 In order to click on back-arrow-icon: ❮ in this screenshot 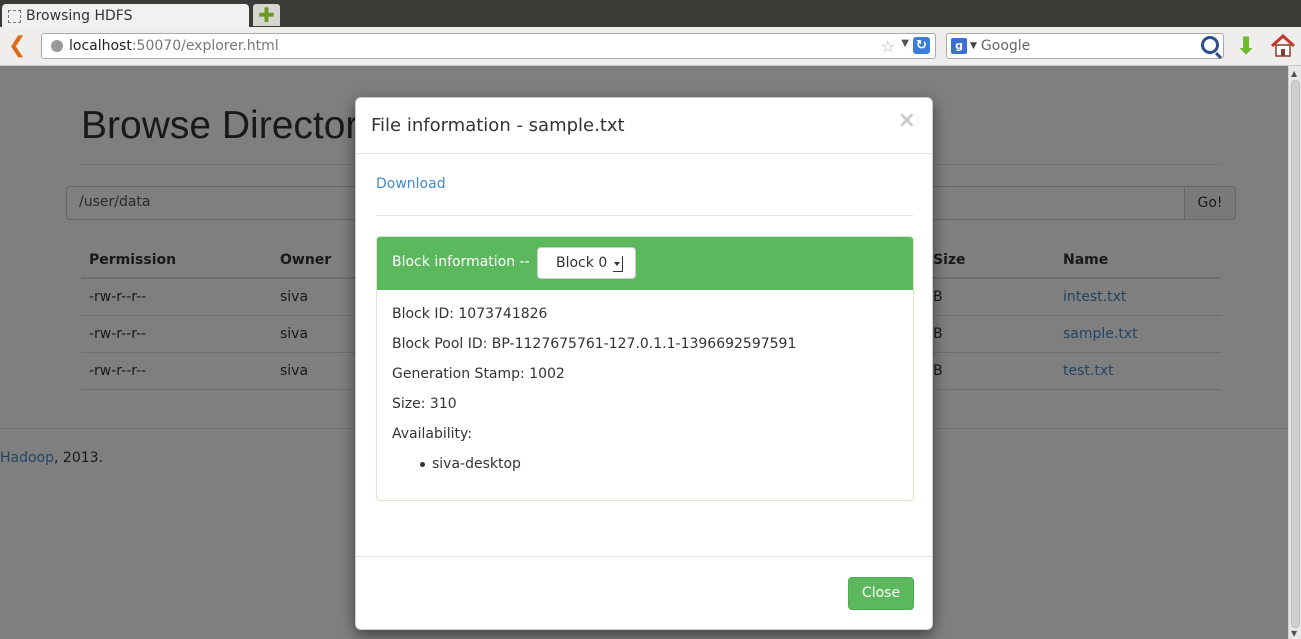, I will do `click(18, 46)`.